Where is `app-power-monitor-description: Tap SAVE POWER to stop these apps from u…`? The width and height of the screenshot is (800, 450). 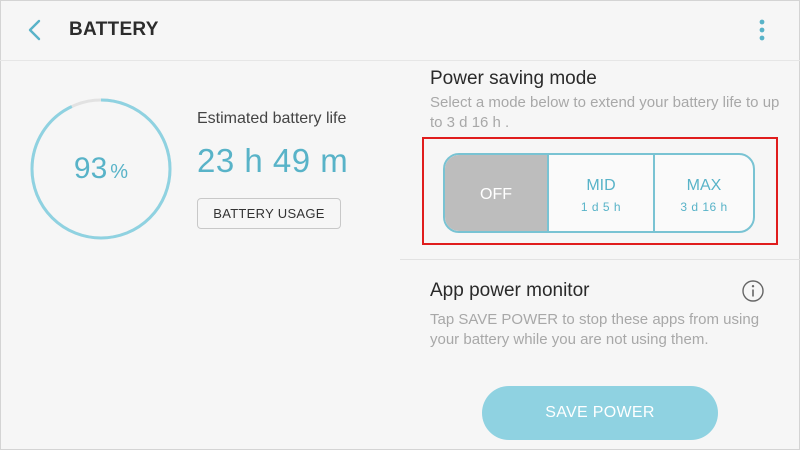 app-power-monitor-description: Tap SAVE POWER to stop these apps from u… is located at coordinates (595, 329).